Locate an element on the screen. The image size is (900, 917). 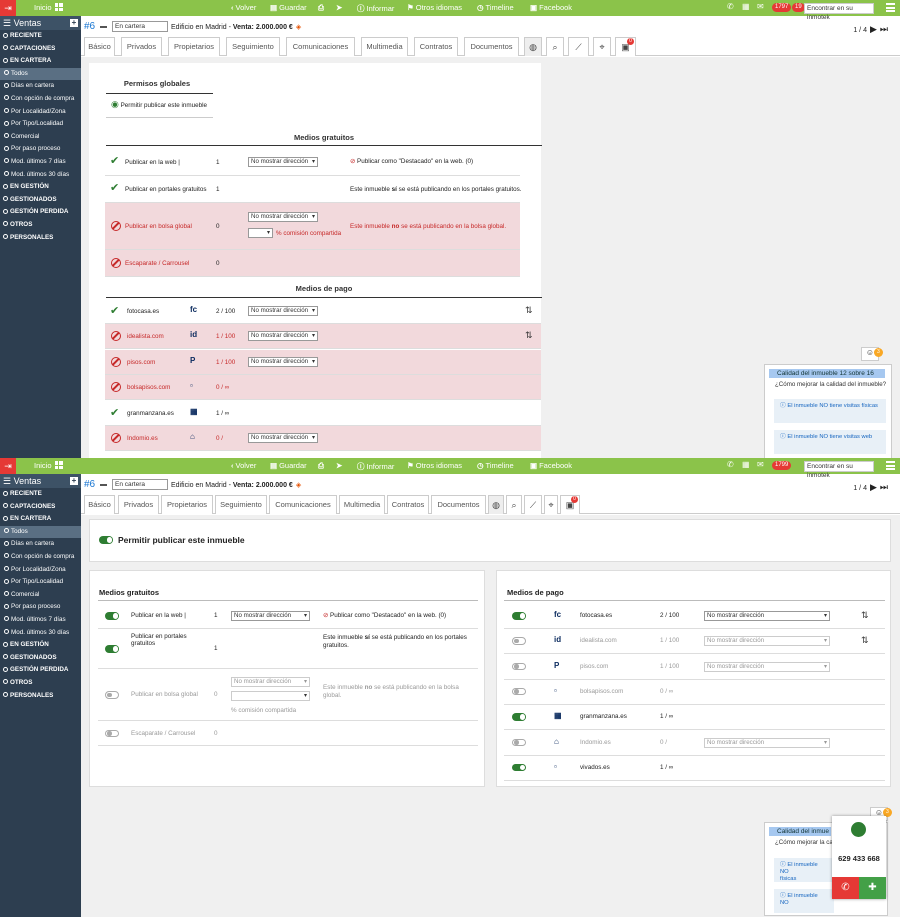
tab-privados: Privados is located at coordinates (141, 46).